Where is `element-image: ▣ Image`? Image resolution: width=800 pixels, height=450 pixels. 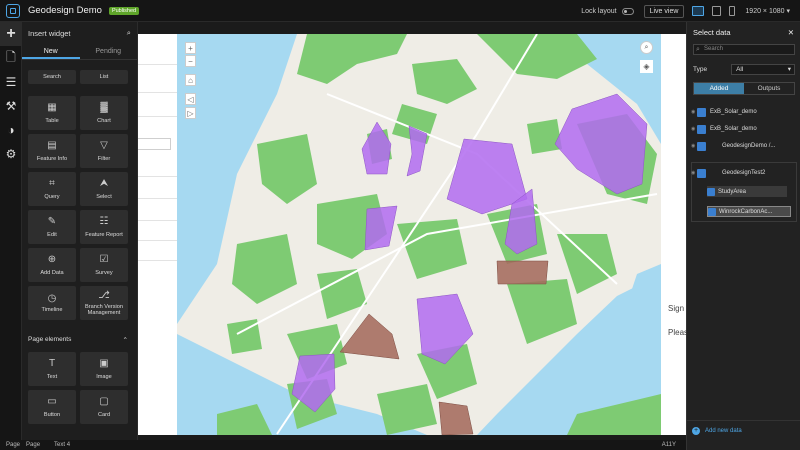 element-image: ▣ Image is located at coordinates (104, 369).